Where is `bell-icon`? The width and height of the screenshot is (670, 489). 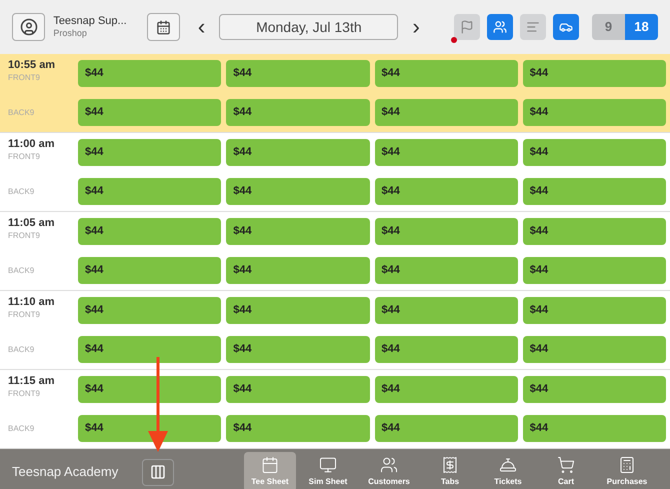 bell-icon is located at coordinates (508, 465).